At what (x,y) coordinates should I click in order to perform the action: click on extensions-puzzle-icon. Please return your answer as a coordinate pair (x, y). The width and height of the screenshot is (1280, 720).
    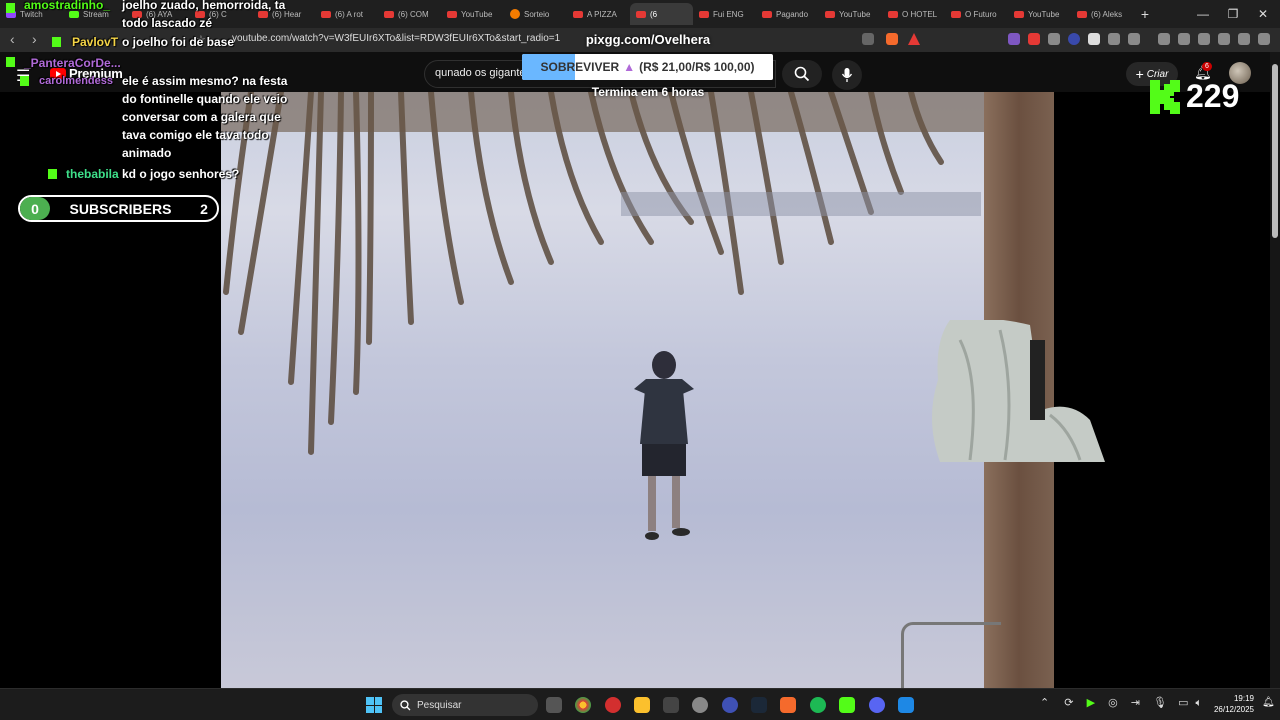
    Looking at the image, I should click on (1114, 39).